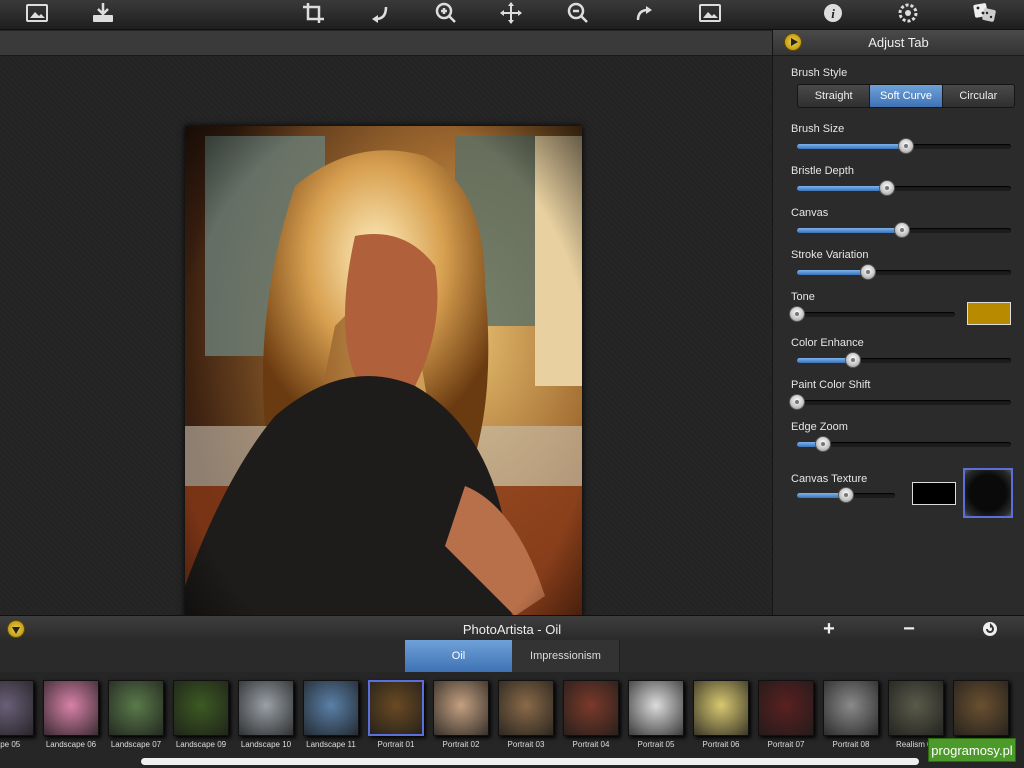 Image resolution: width=1024 pixels, height=768 pixels. I want to click on open-photo-icon, so click(37, 13).